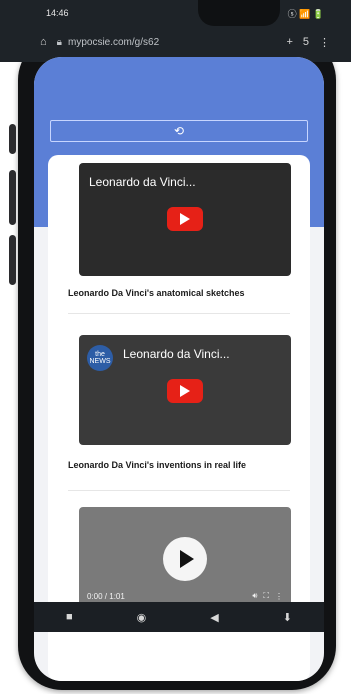 This screenshot has height=694, width=351. What do you see at coordinates (106, 596) in the screenshot?
I see `video-time: 0:00 / 1:01` at bounding box center [106, 596].